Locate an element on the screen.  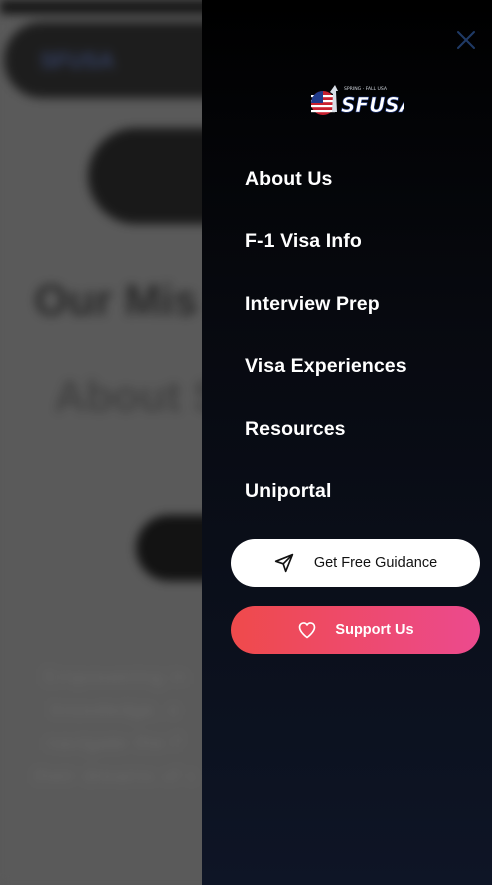
close-button is located at coordinates (466, 40).